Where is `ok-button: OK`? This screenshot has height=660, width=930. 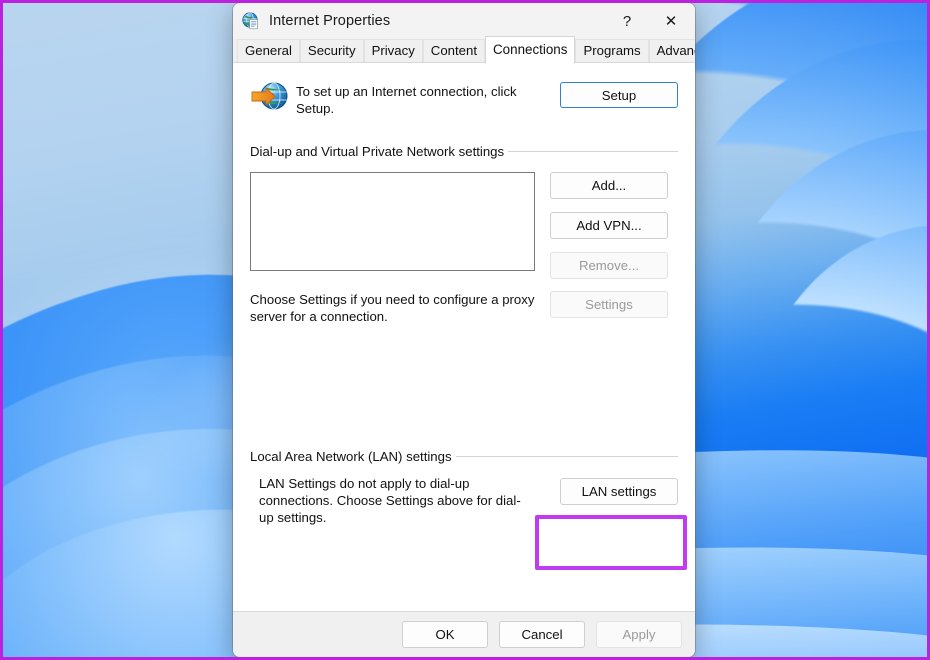 ok-button: OK is located at coordinates (445, 634).